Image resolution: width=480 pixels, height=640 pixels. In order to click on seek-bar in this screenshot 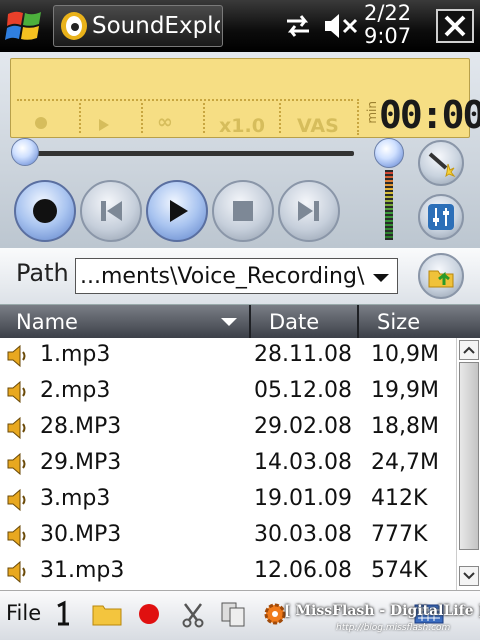, I will do `click(188, 153)`.